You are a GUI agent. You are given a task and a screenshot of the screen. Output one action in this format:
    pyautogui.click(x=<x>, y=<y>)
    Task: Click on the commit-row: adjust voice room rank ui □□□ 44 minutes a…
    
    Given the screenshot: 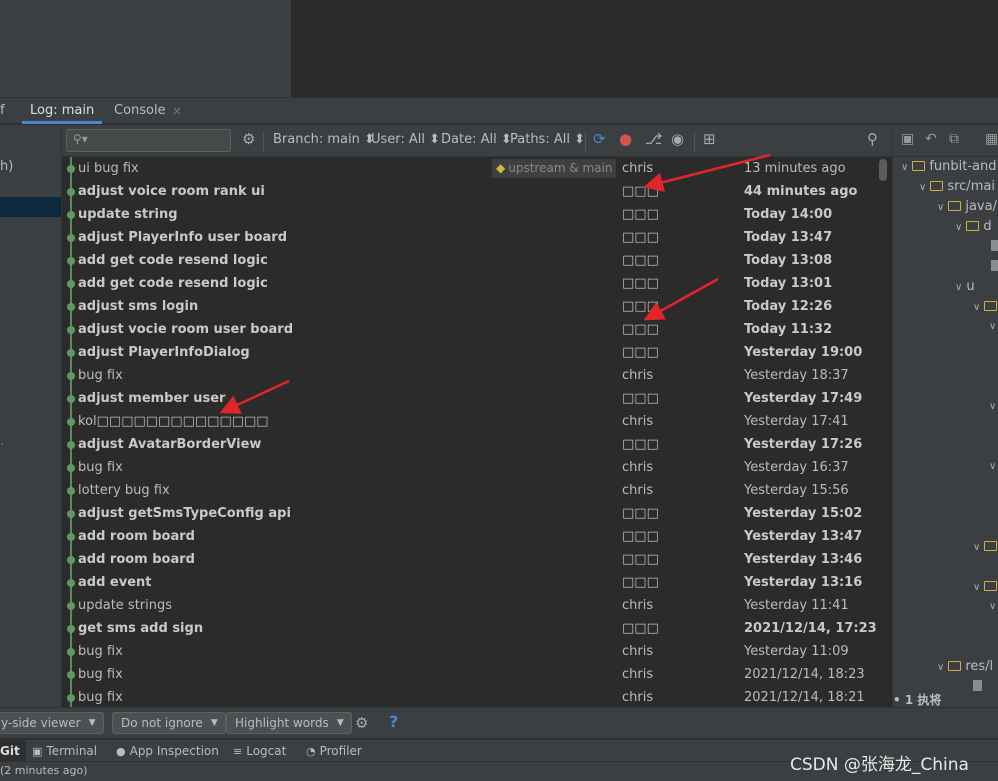 What is the action you would take?
    pyautogui.click(x=471, y=191)
    